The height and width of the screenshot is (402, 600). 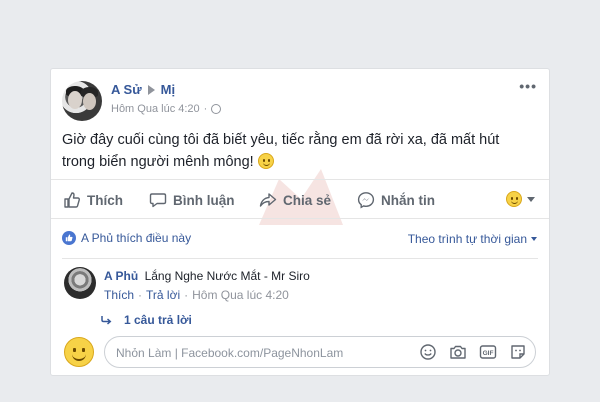 I want to click on messenger-icon, so click(x=366, y=200).